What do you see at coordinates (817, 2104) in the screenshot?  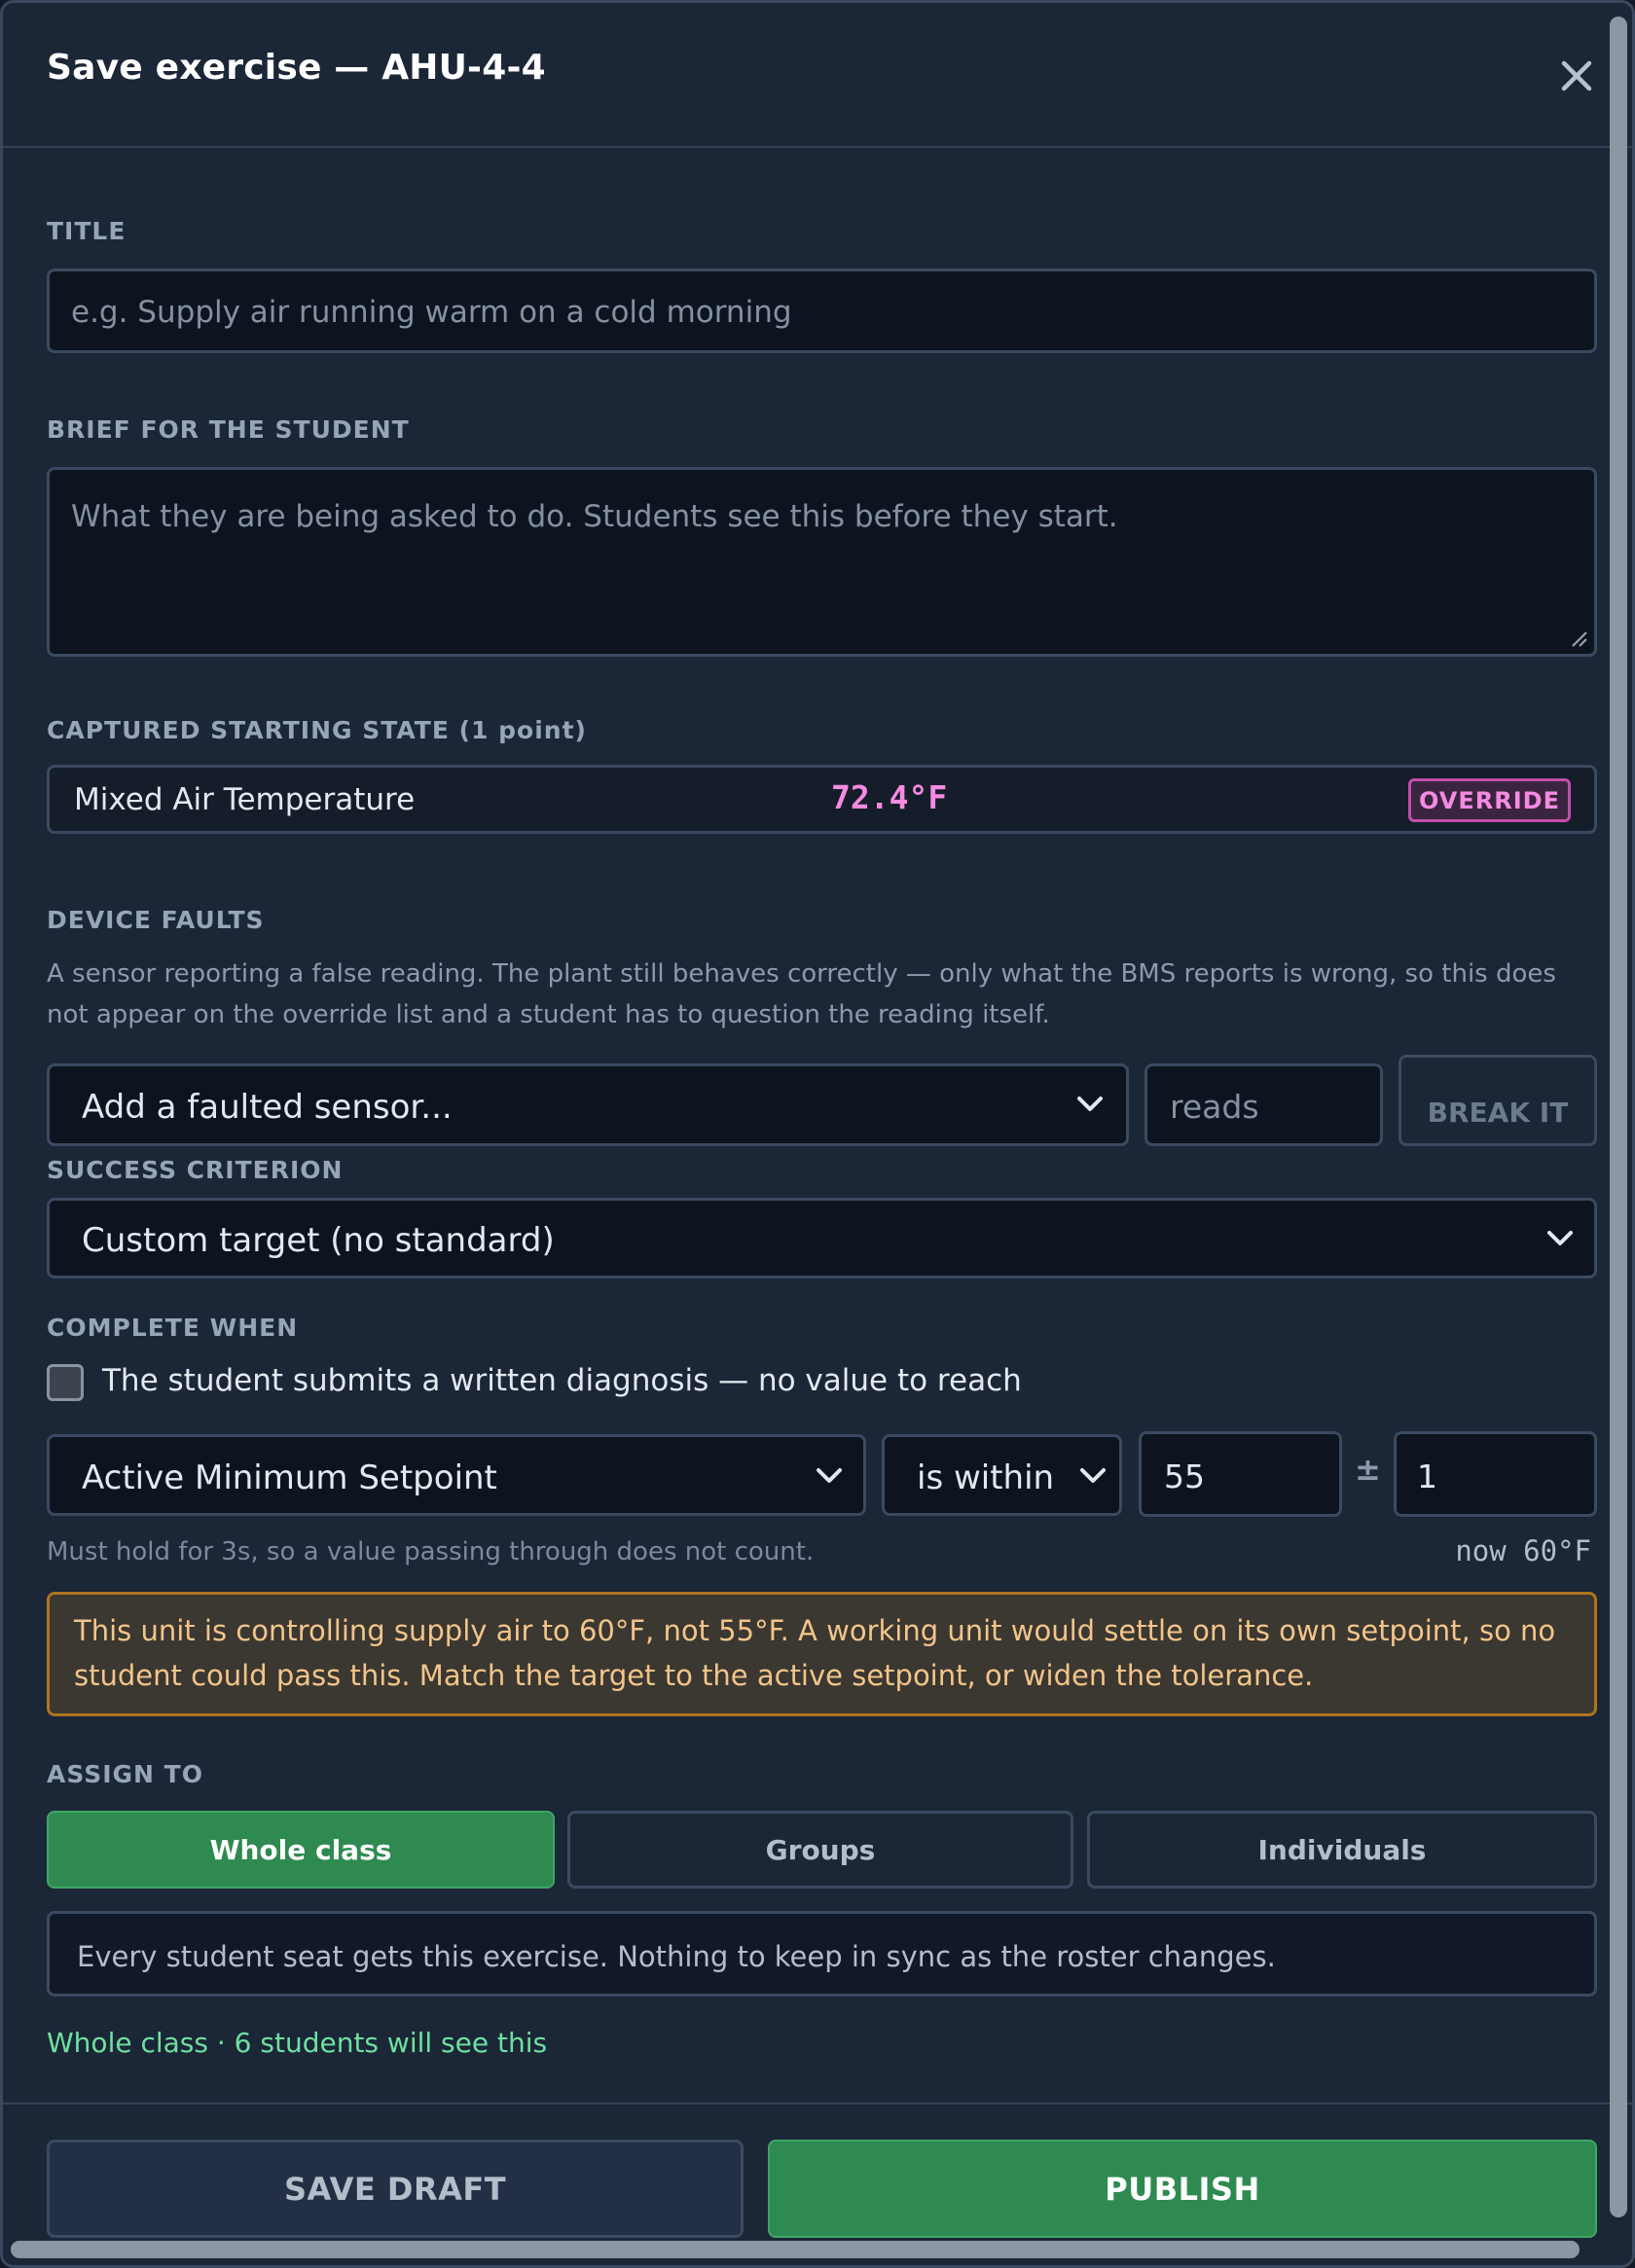 I see `footer-divider` at bounding box center [817, 2104].